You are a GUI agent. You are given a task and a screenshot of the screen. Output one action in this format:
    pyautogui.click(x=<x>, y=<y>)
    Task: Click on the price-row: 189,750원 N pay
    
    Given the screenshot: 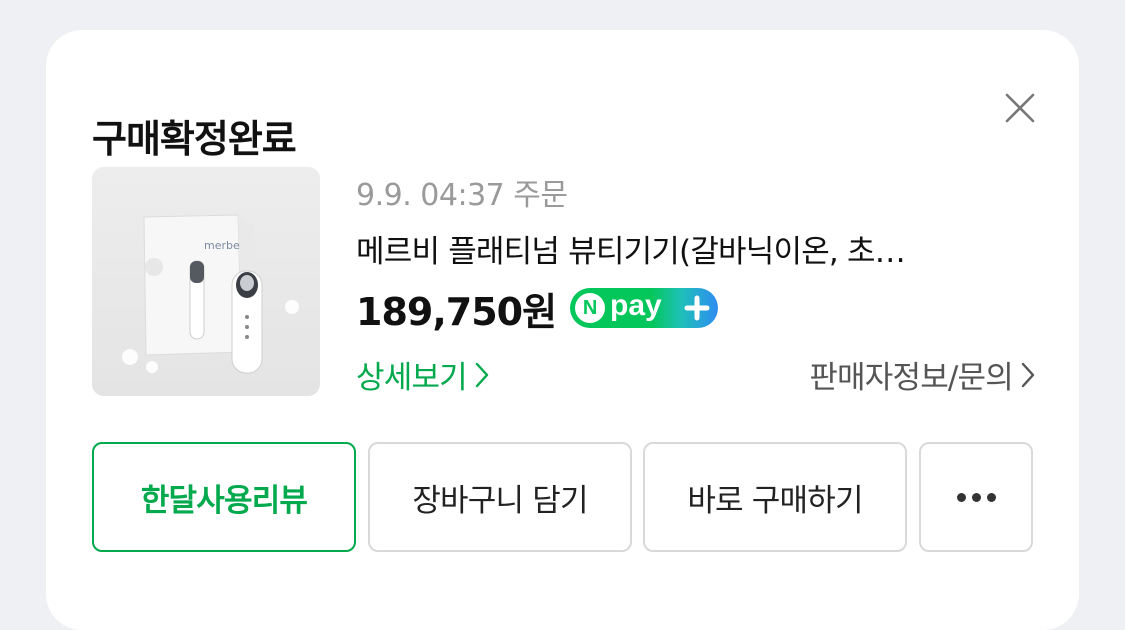 What is the action you would take?
    pyautogui.click(x=537, y=308)
    